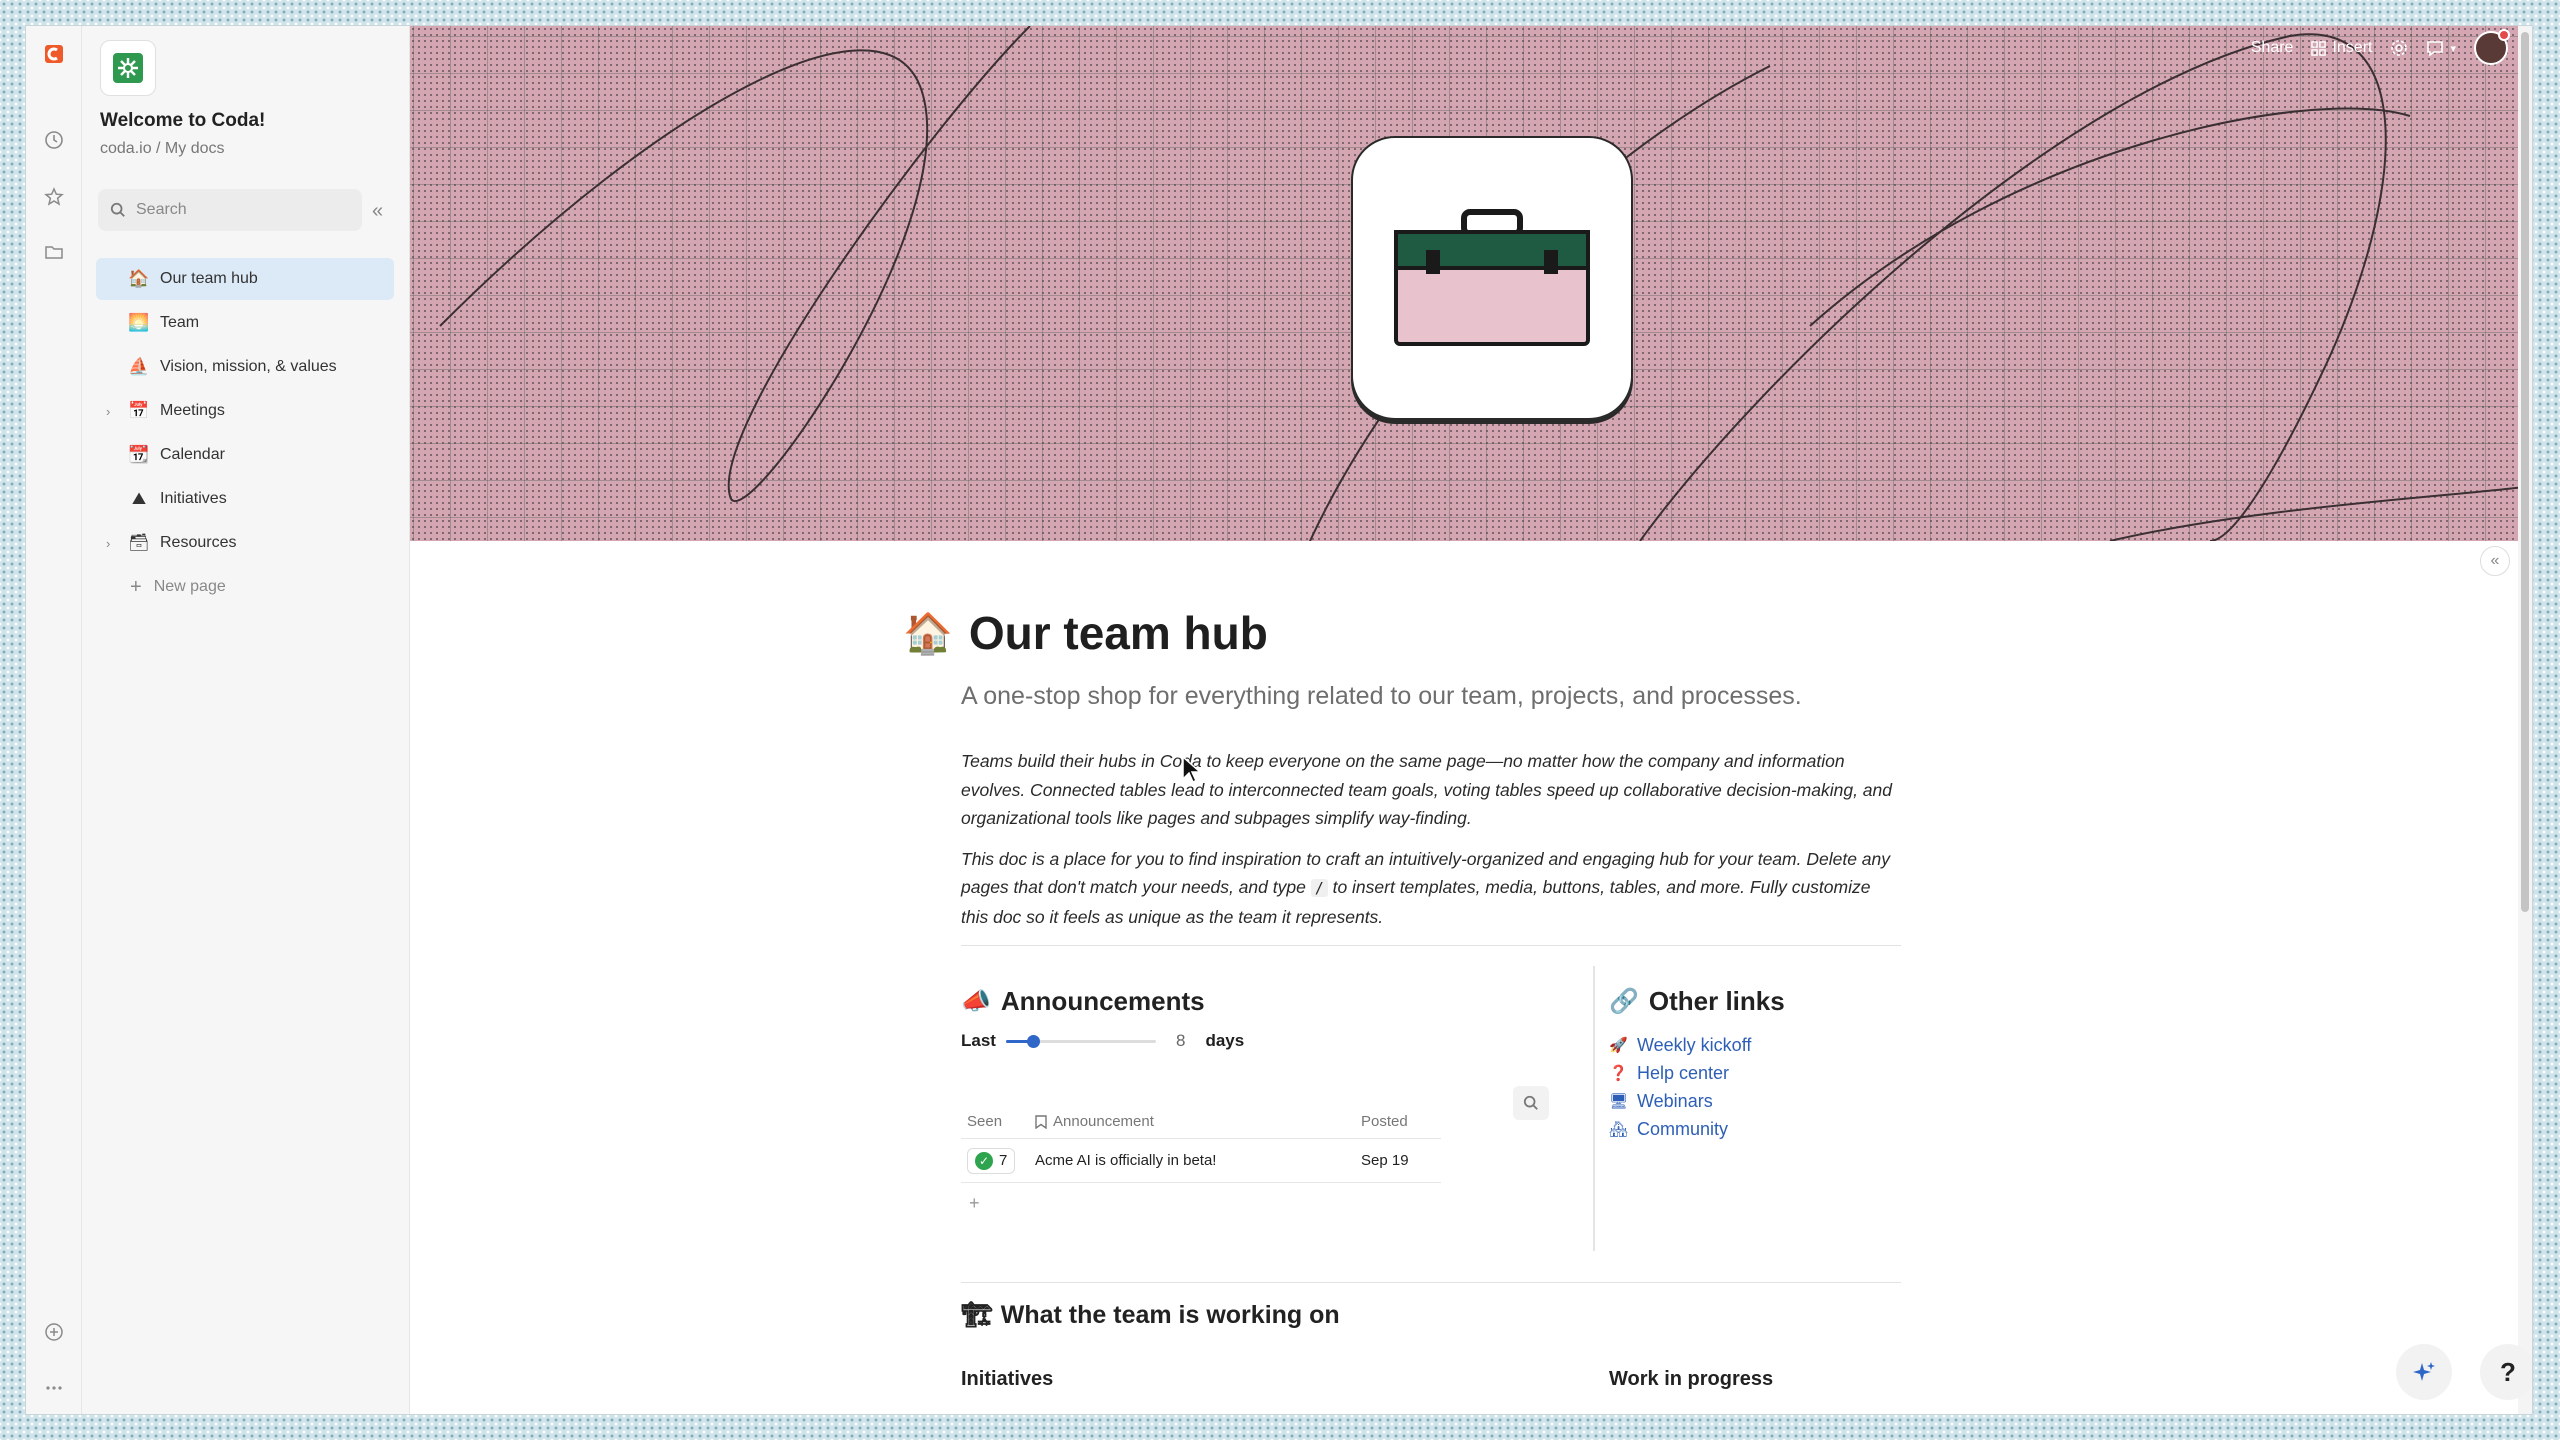 Image resolution: width=2560 pixels, height=1440 pixels. What do you see at coordinates (998, 1121) in the screenshot?
I see `column-header-seen: Seen` at bounding box center [998, 1121].